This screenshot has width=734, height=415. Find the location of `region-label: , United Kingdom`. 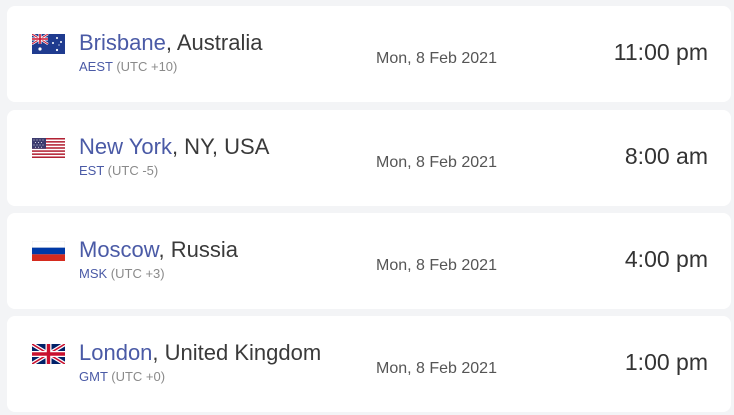

region-label: , United Kingdom is located at coordinates (237, 352).